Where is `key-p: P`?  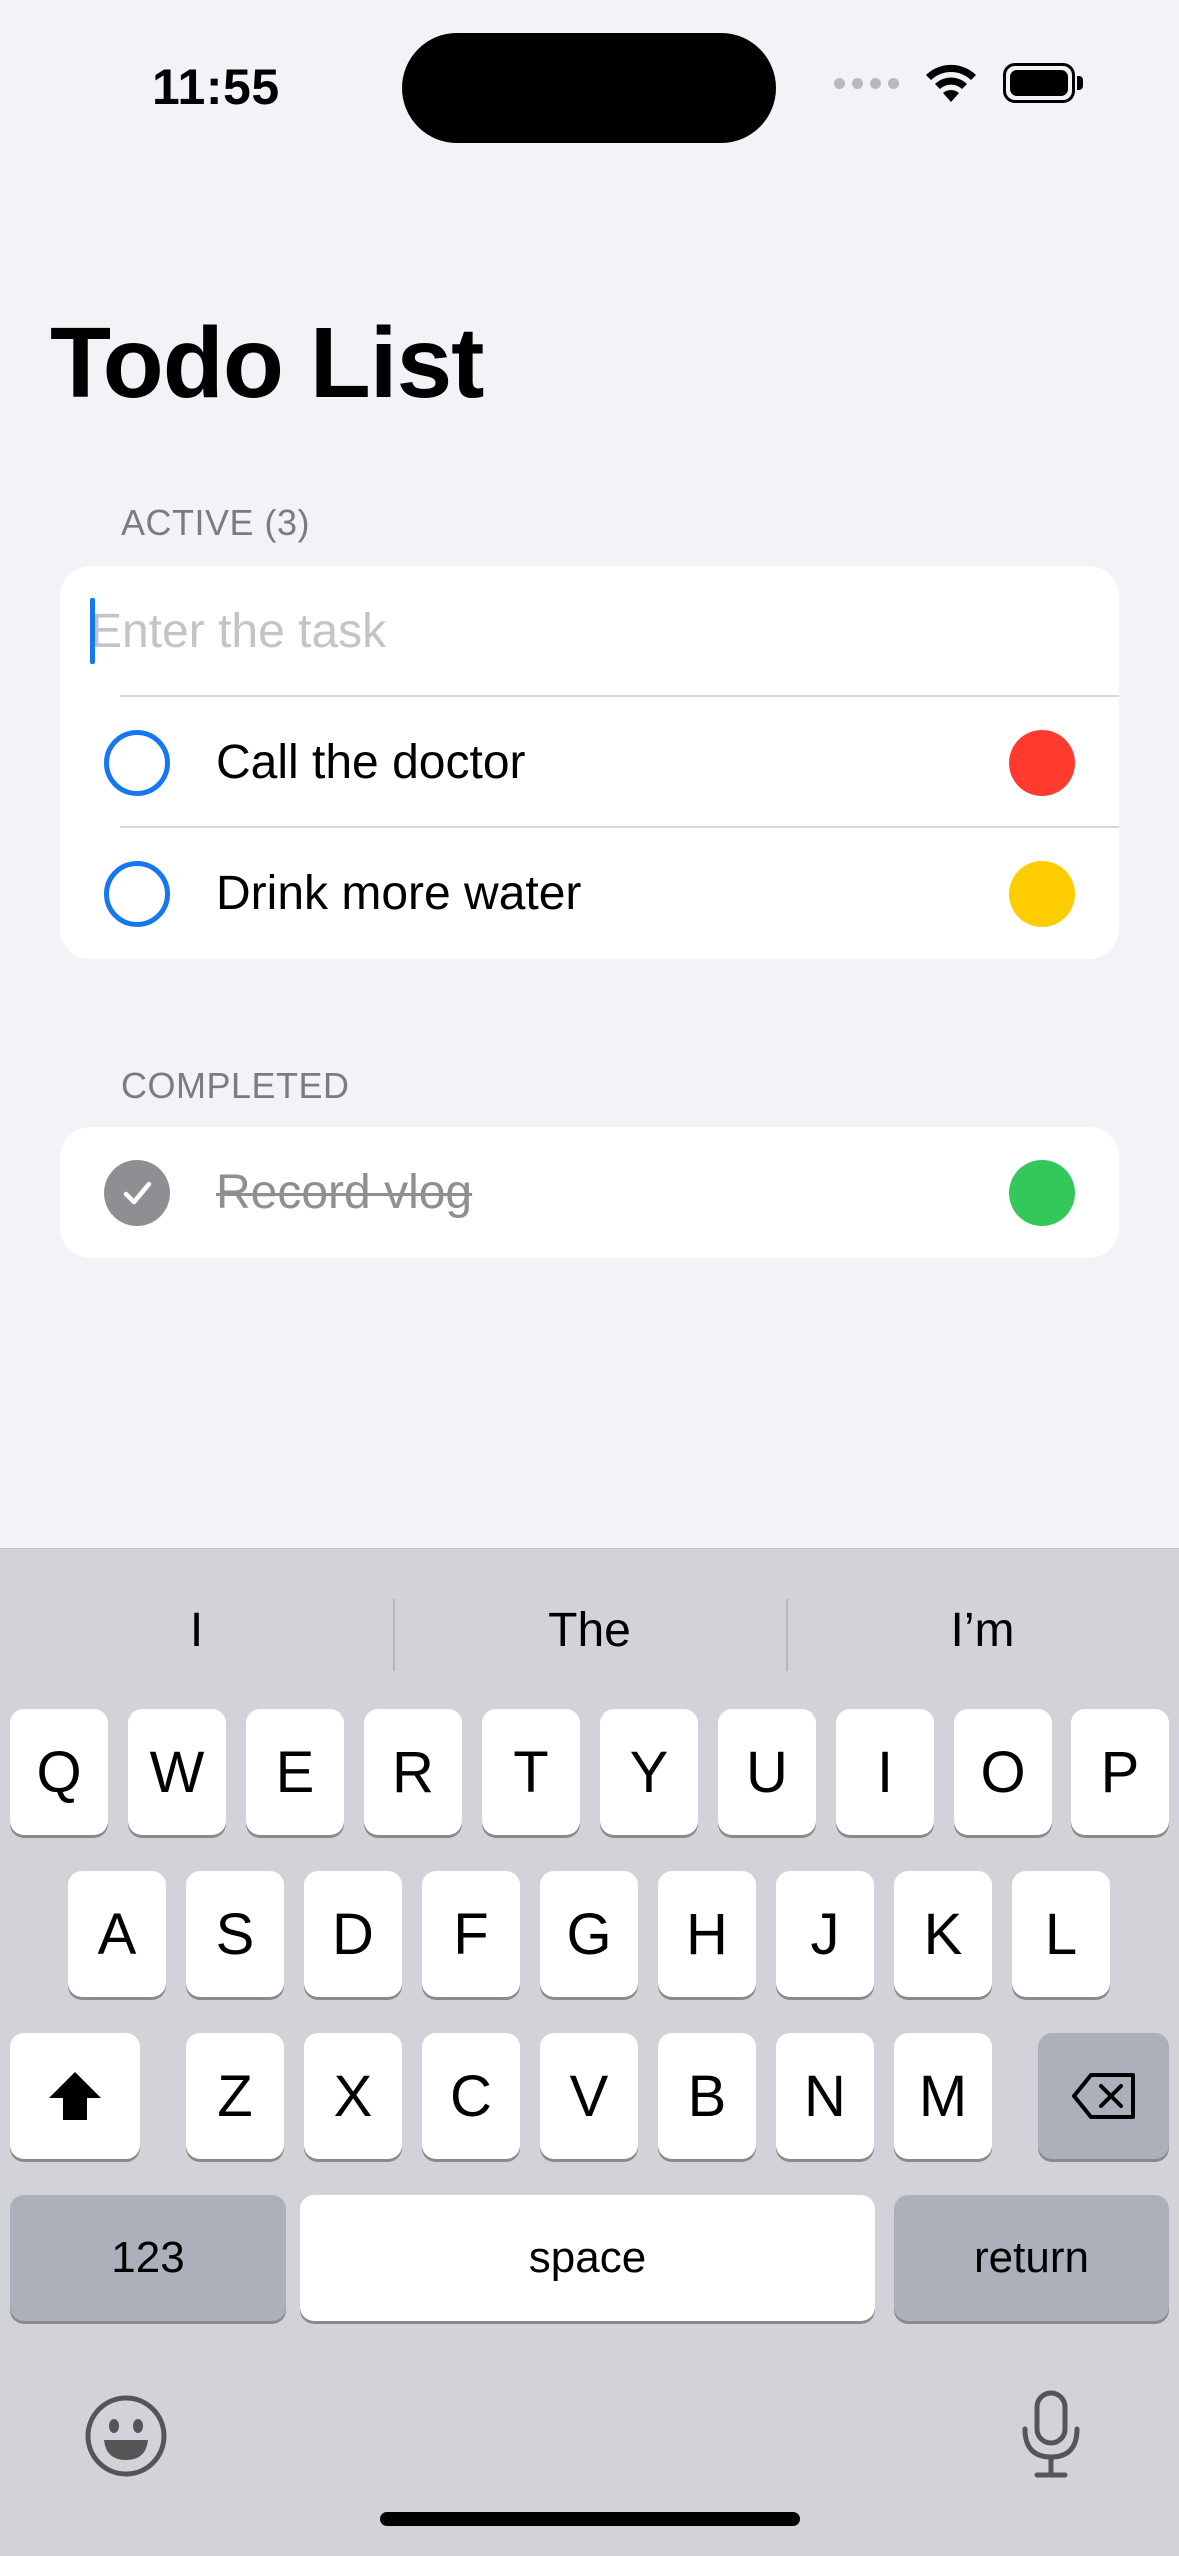 key-p: P is located at coordinates (1120, 1772).